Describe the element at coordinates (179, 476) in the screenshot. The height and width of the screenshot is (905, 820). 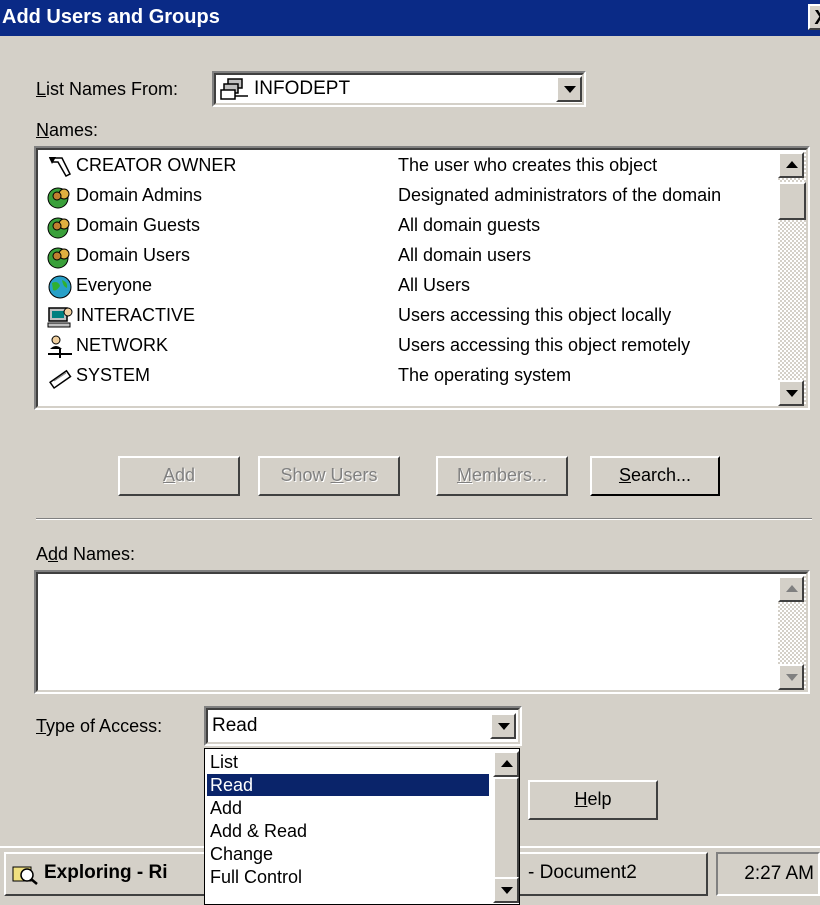
I see `add-button: Add` at that location.